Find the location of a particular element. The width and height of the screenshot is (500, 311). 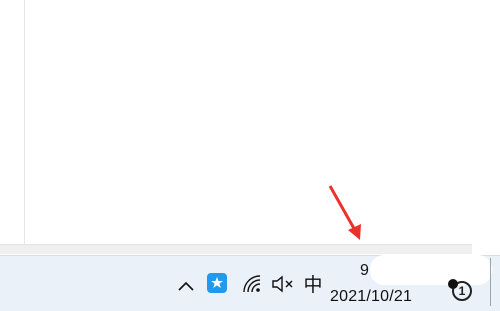

notification-center-button: 1 is located at coordinates (462, 292).